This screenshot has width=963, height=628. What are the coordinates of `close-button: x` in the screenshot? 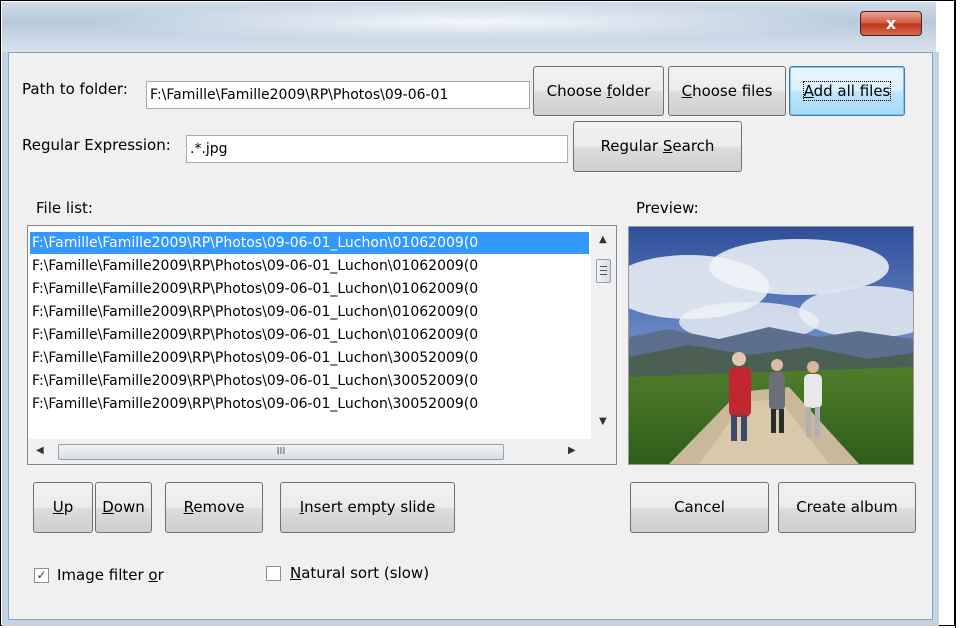 It's located at (891, 23).